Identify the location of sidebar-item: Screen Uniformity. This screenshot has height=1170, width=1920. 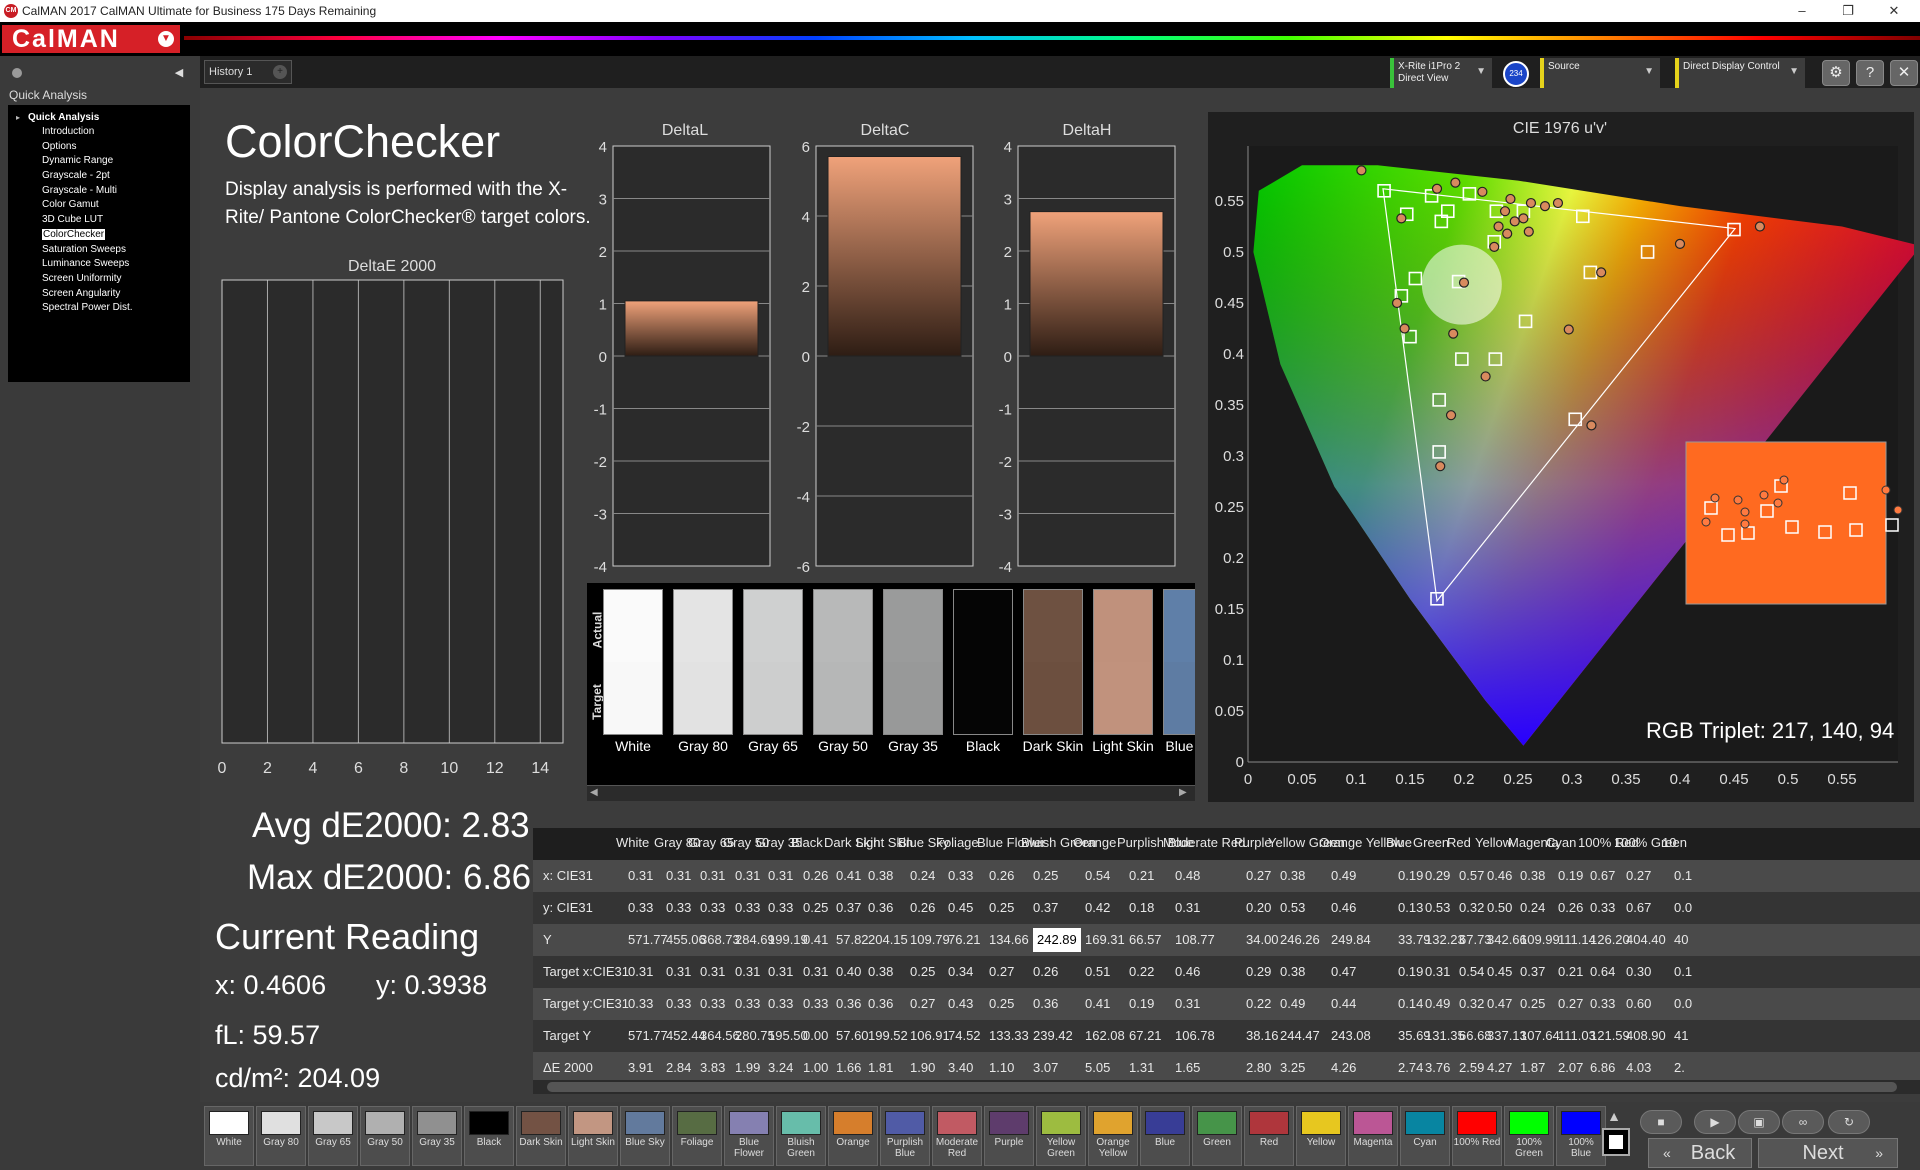
(102, 279).